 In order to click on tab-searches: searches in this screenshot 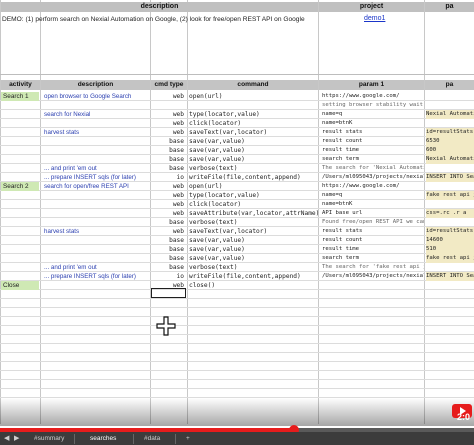, I will do `click(110, 439)`.